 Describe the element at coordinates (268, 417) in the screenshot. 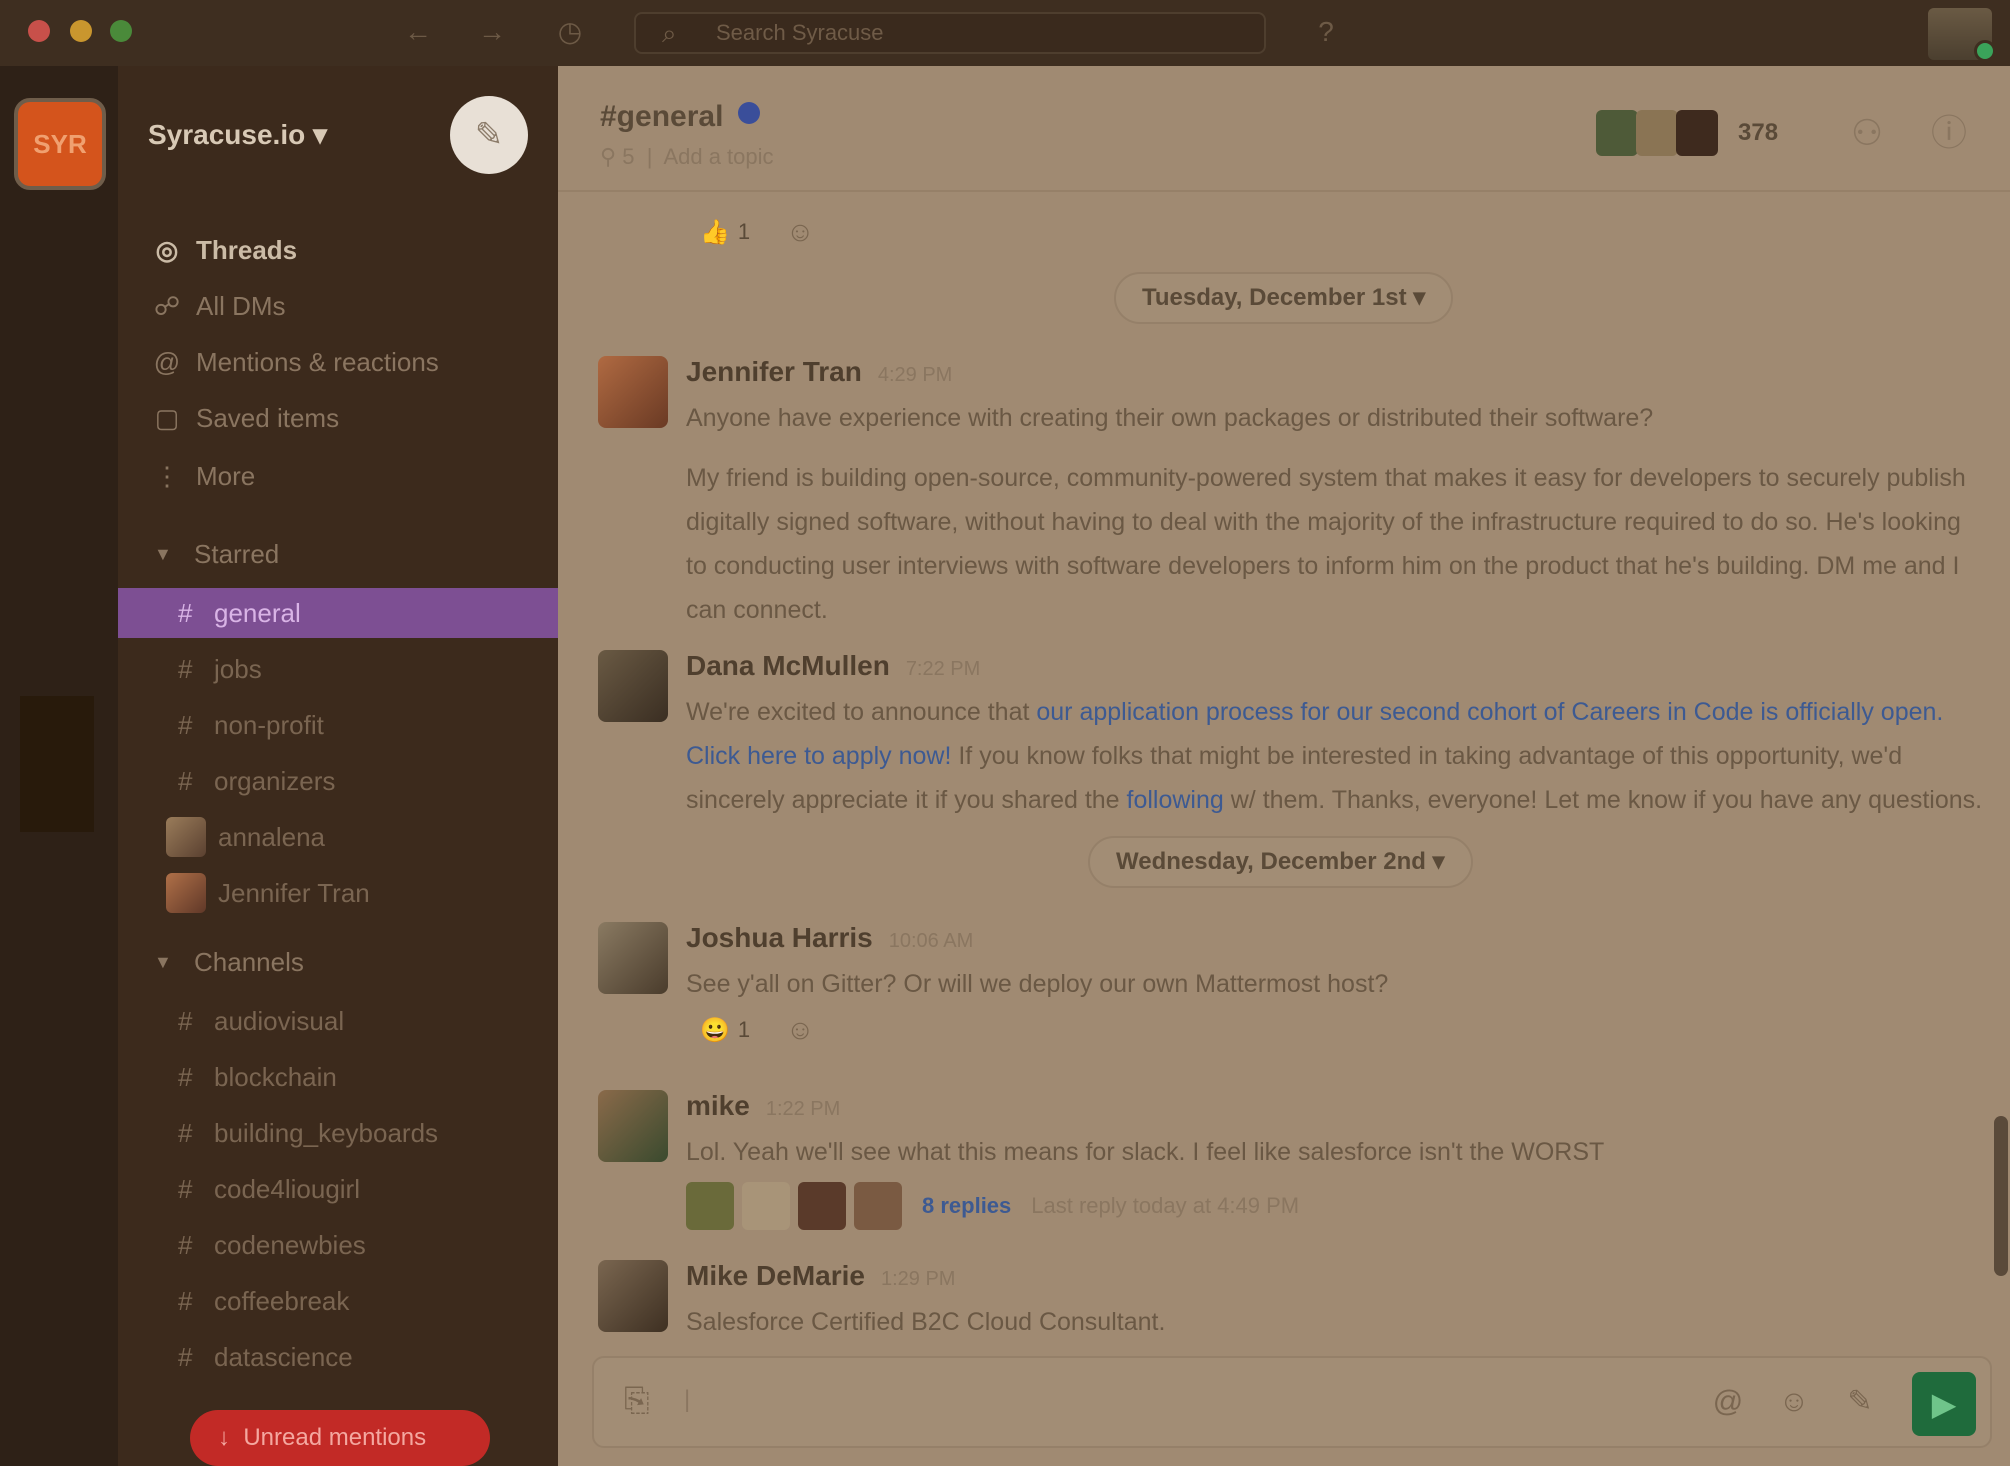

I see `sidebar-item-label: Saved items` at that location.